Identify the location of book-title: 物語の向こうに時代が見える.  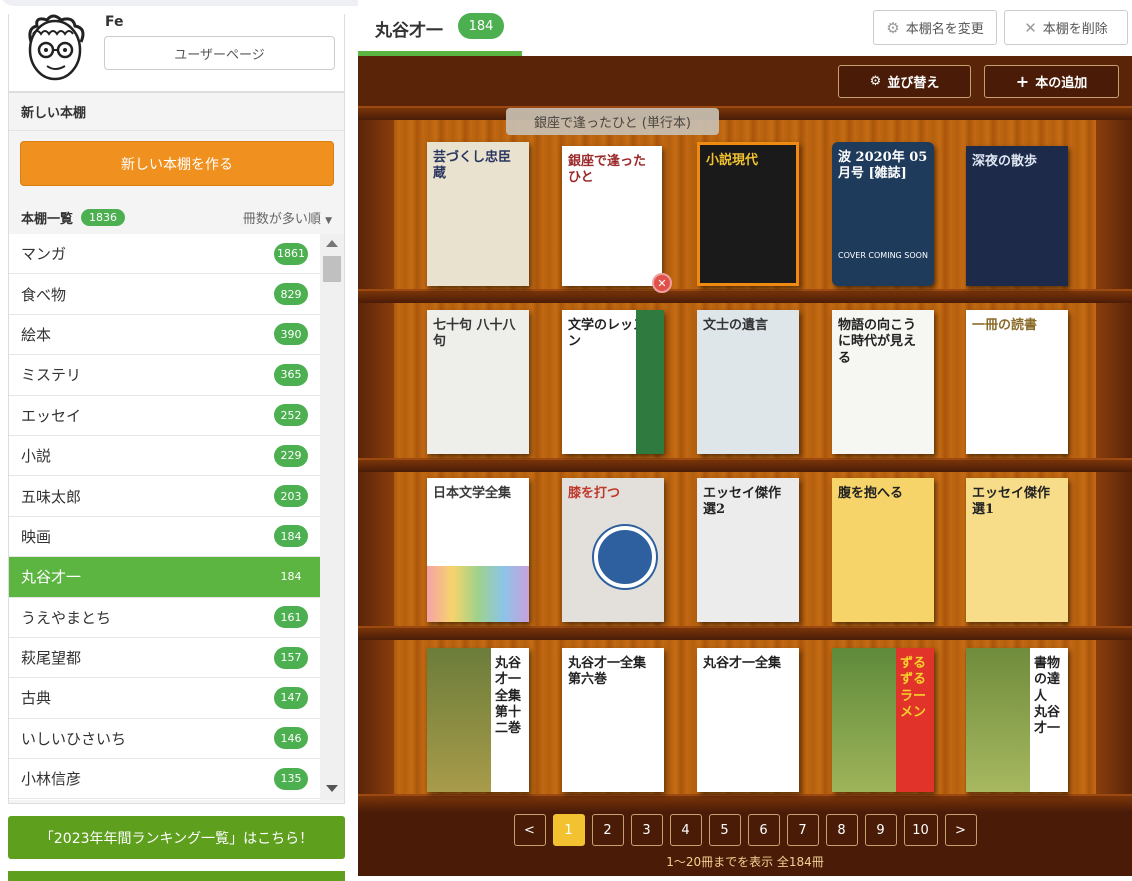
(877, 342).